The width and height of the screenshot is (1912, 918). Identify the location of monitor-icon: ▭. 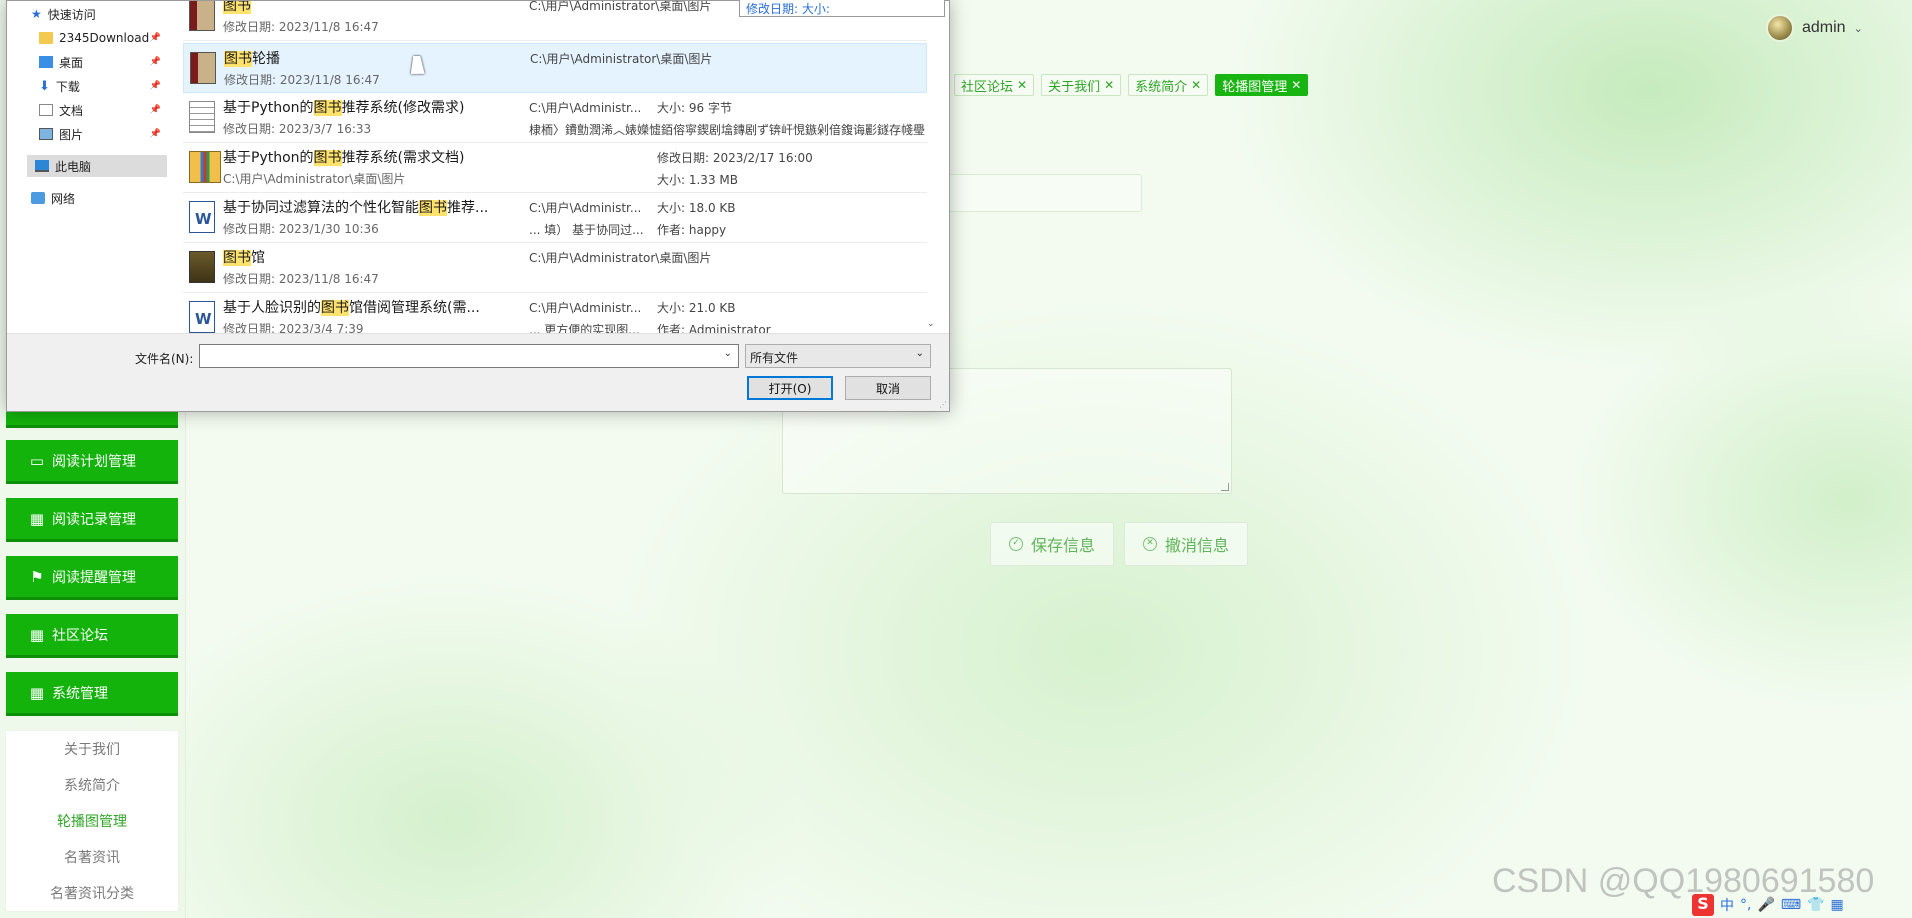
(37, 460).